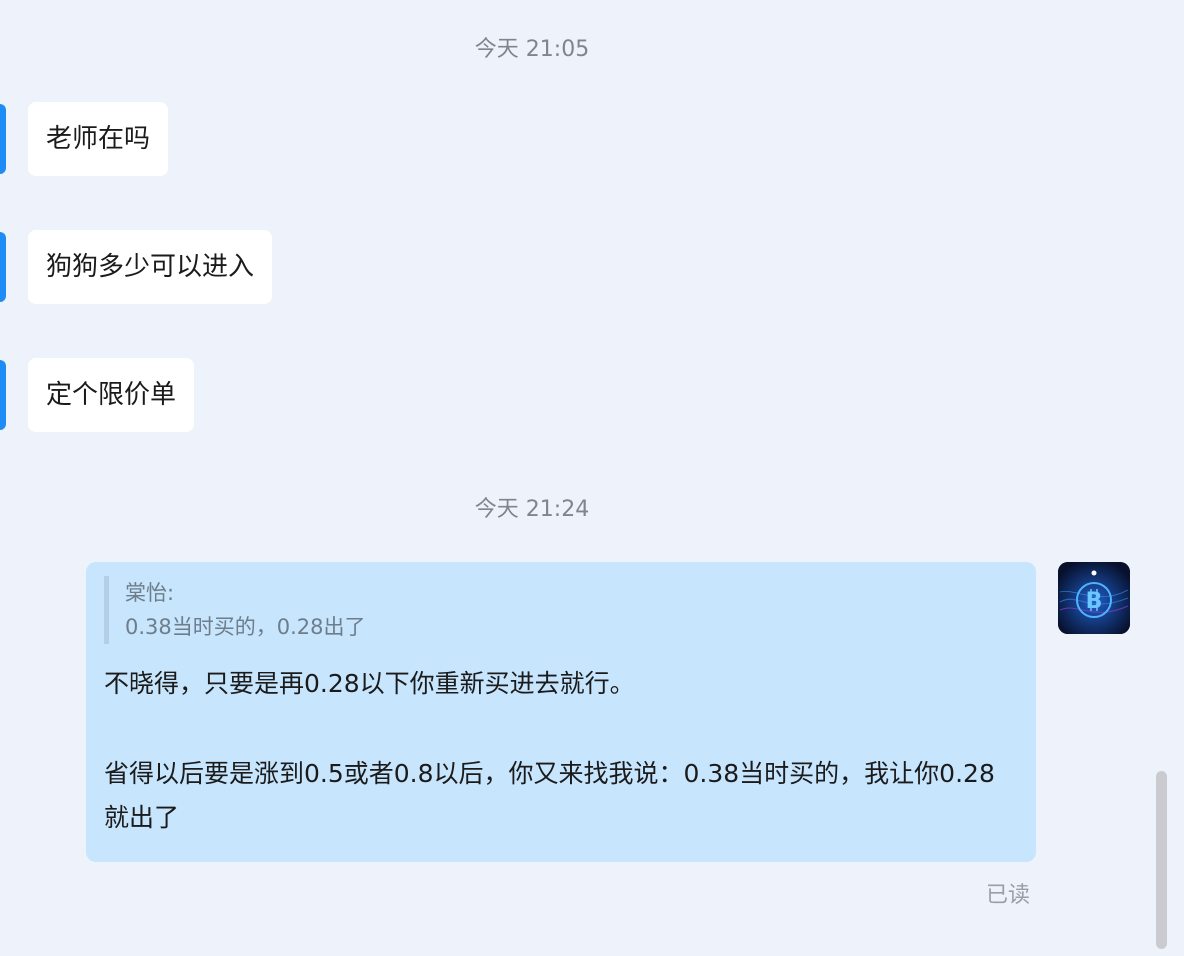  What do you see at coordinates (245, 627) in the screenshot?
I see `quote-text: 0.38当时买的，0.28出了` at bounding box center [245, 627].